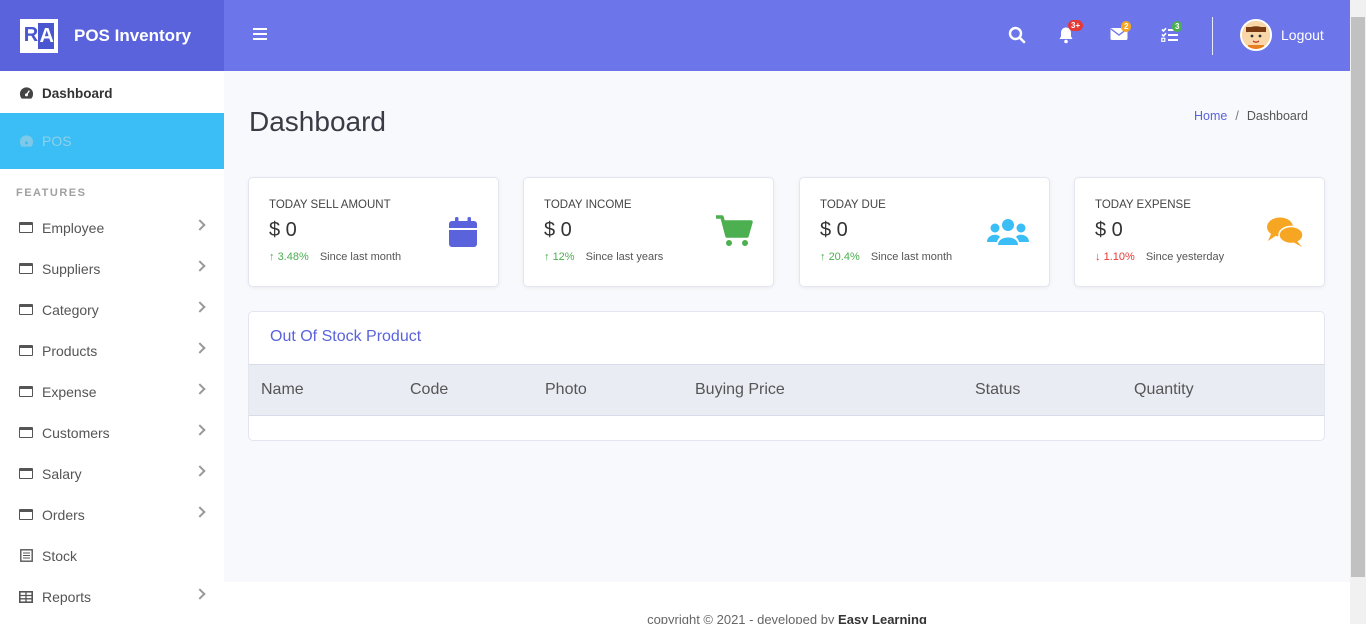  I want to click on breadcrumb: Home / Dashboard, so click(1251, 116).